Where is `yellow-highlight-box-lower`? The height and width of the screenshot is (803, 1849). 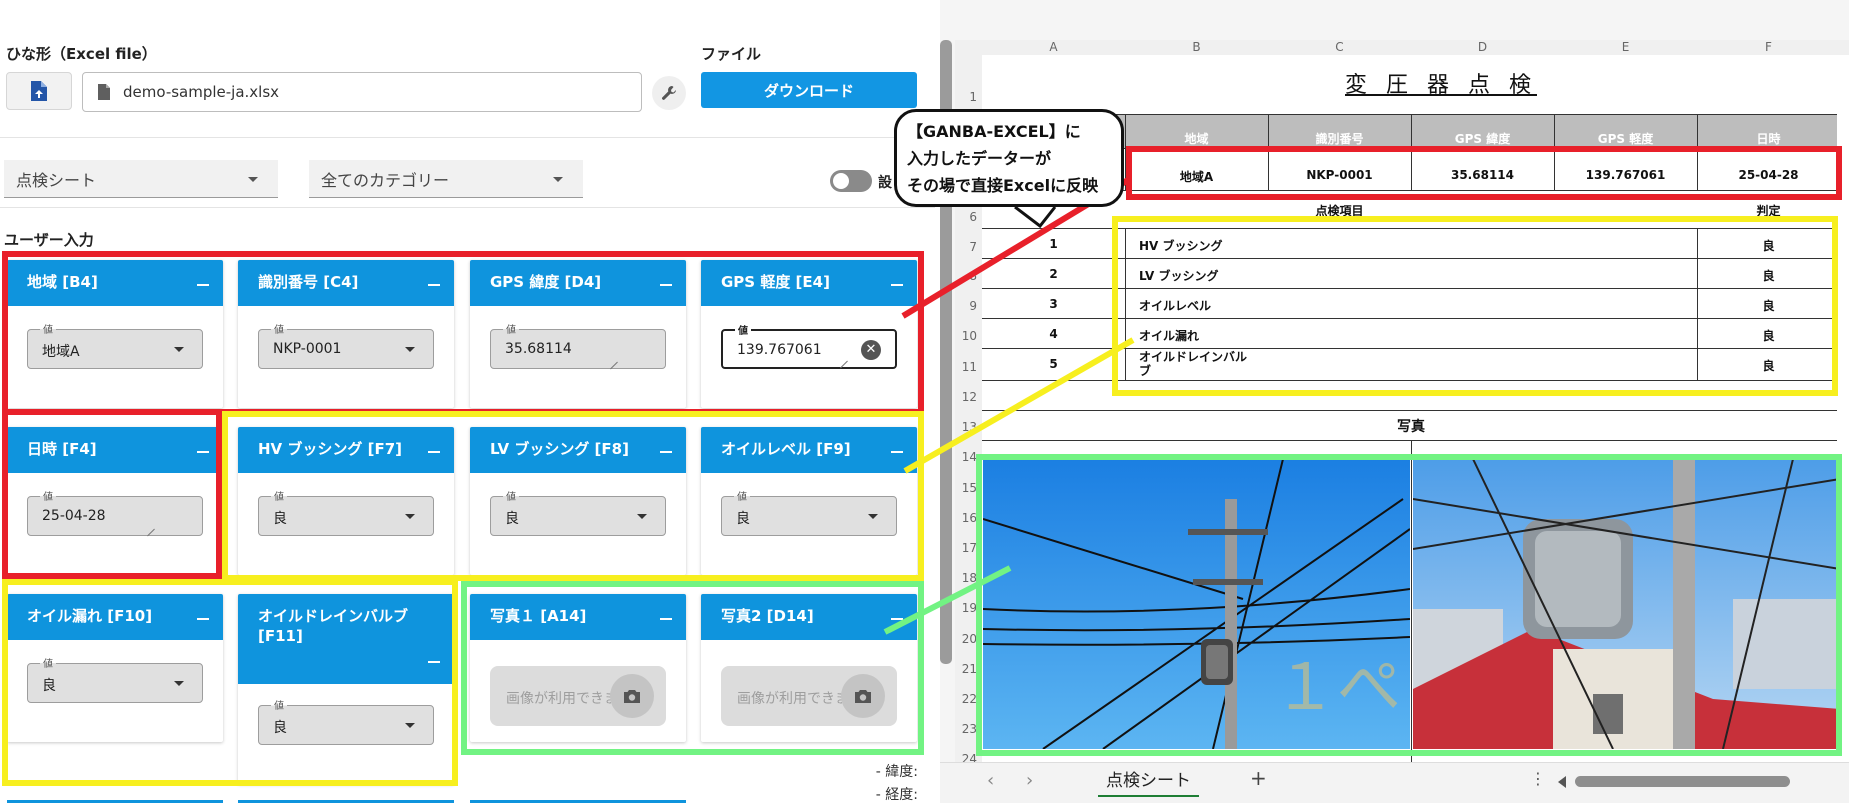 yellow-highlight-box-lower is located at coordinates (230, 682).